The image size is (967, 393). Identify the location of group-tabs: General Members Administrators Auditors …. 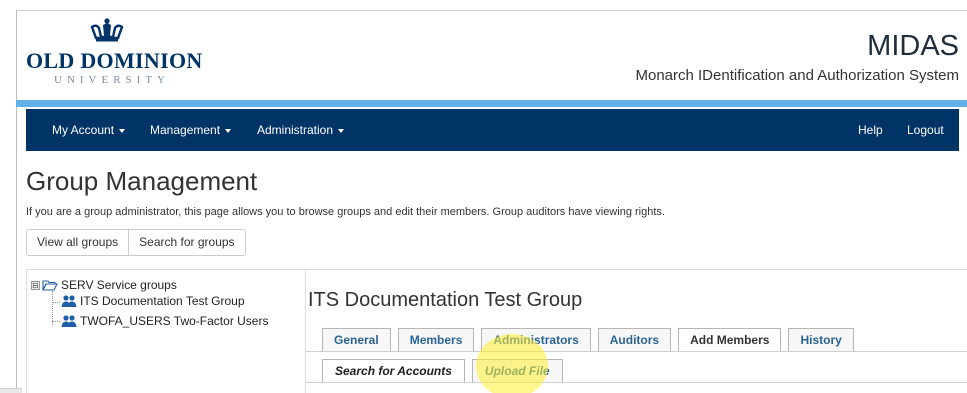
(591, 340).